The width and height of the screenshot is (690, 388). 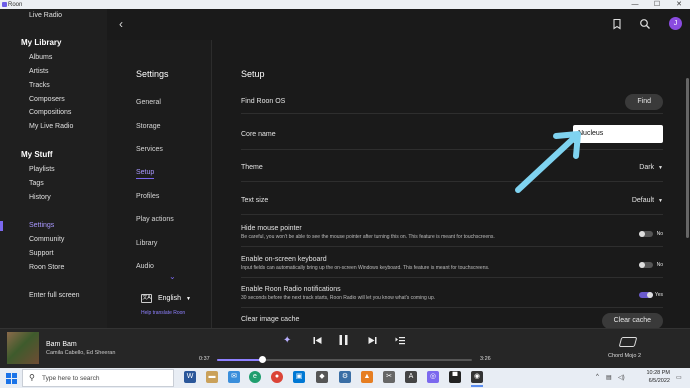 What do you see at coordinates (645, 24) in the screenshot?
I see `search-icon` at bounding box center [645, 24].